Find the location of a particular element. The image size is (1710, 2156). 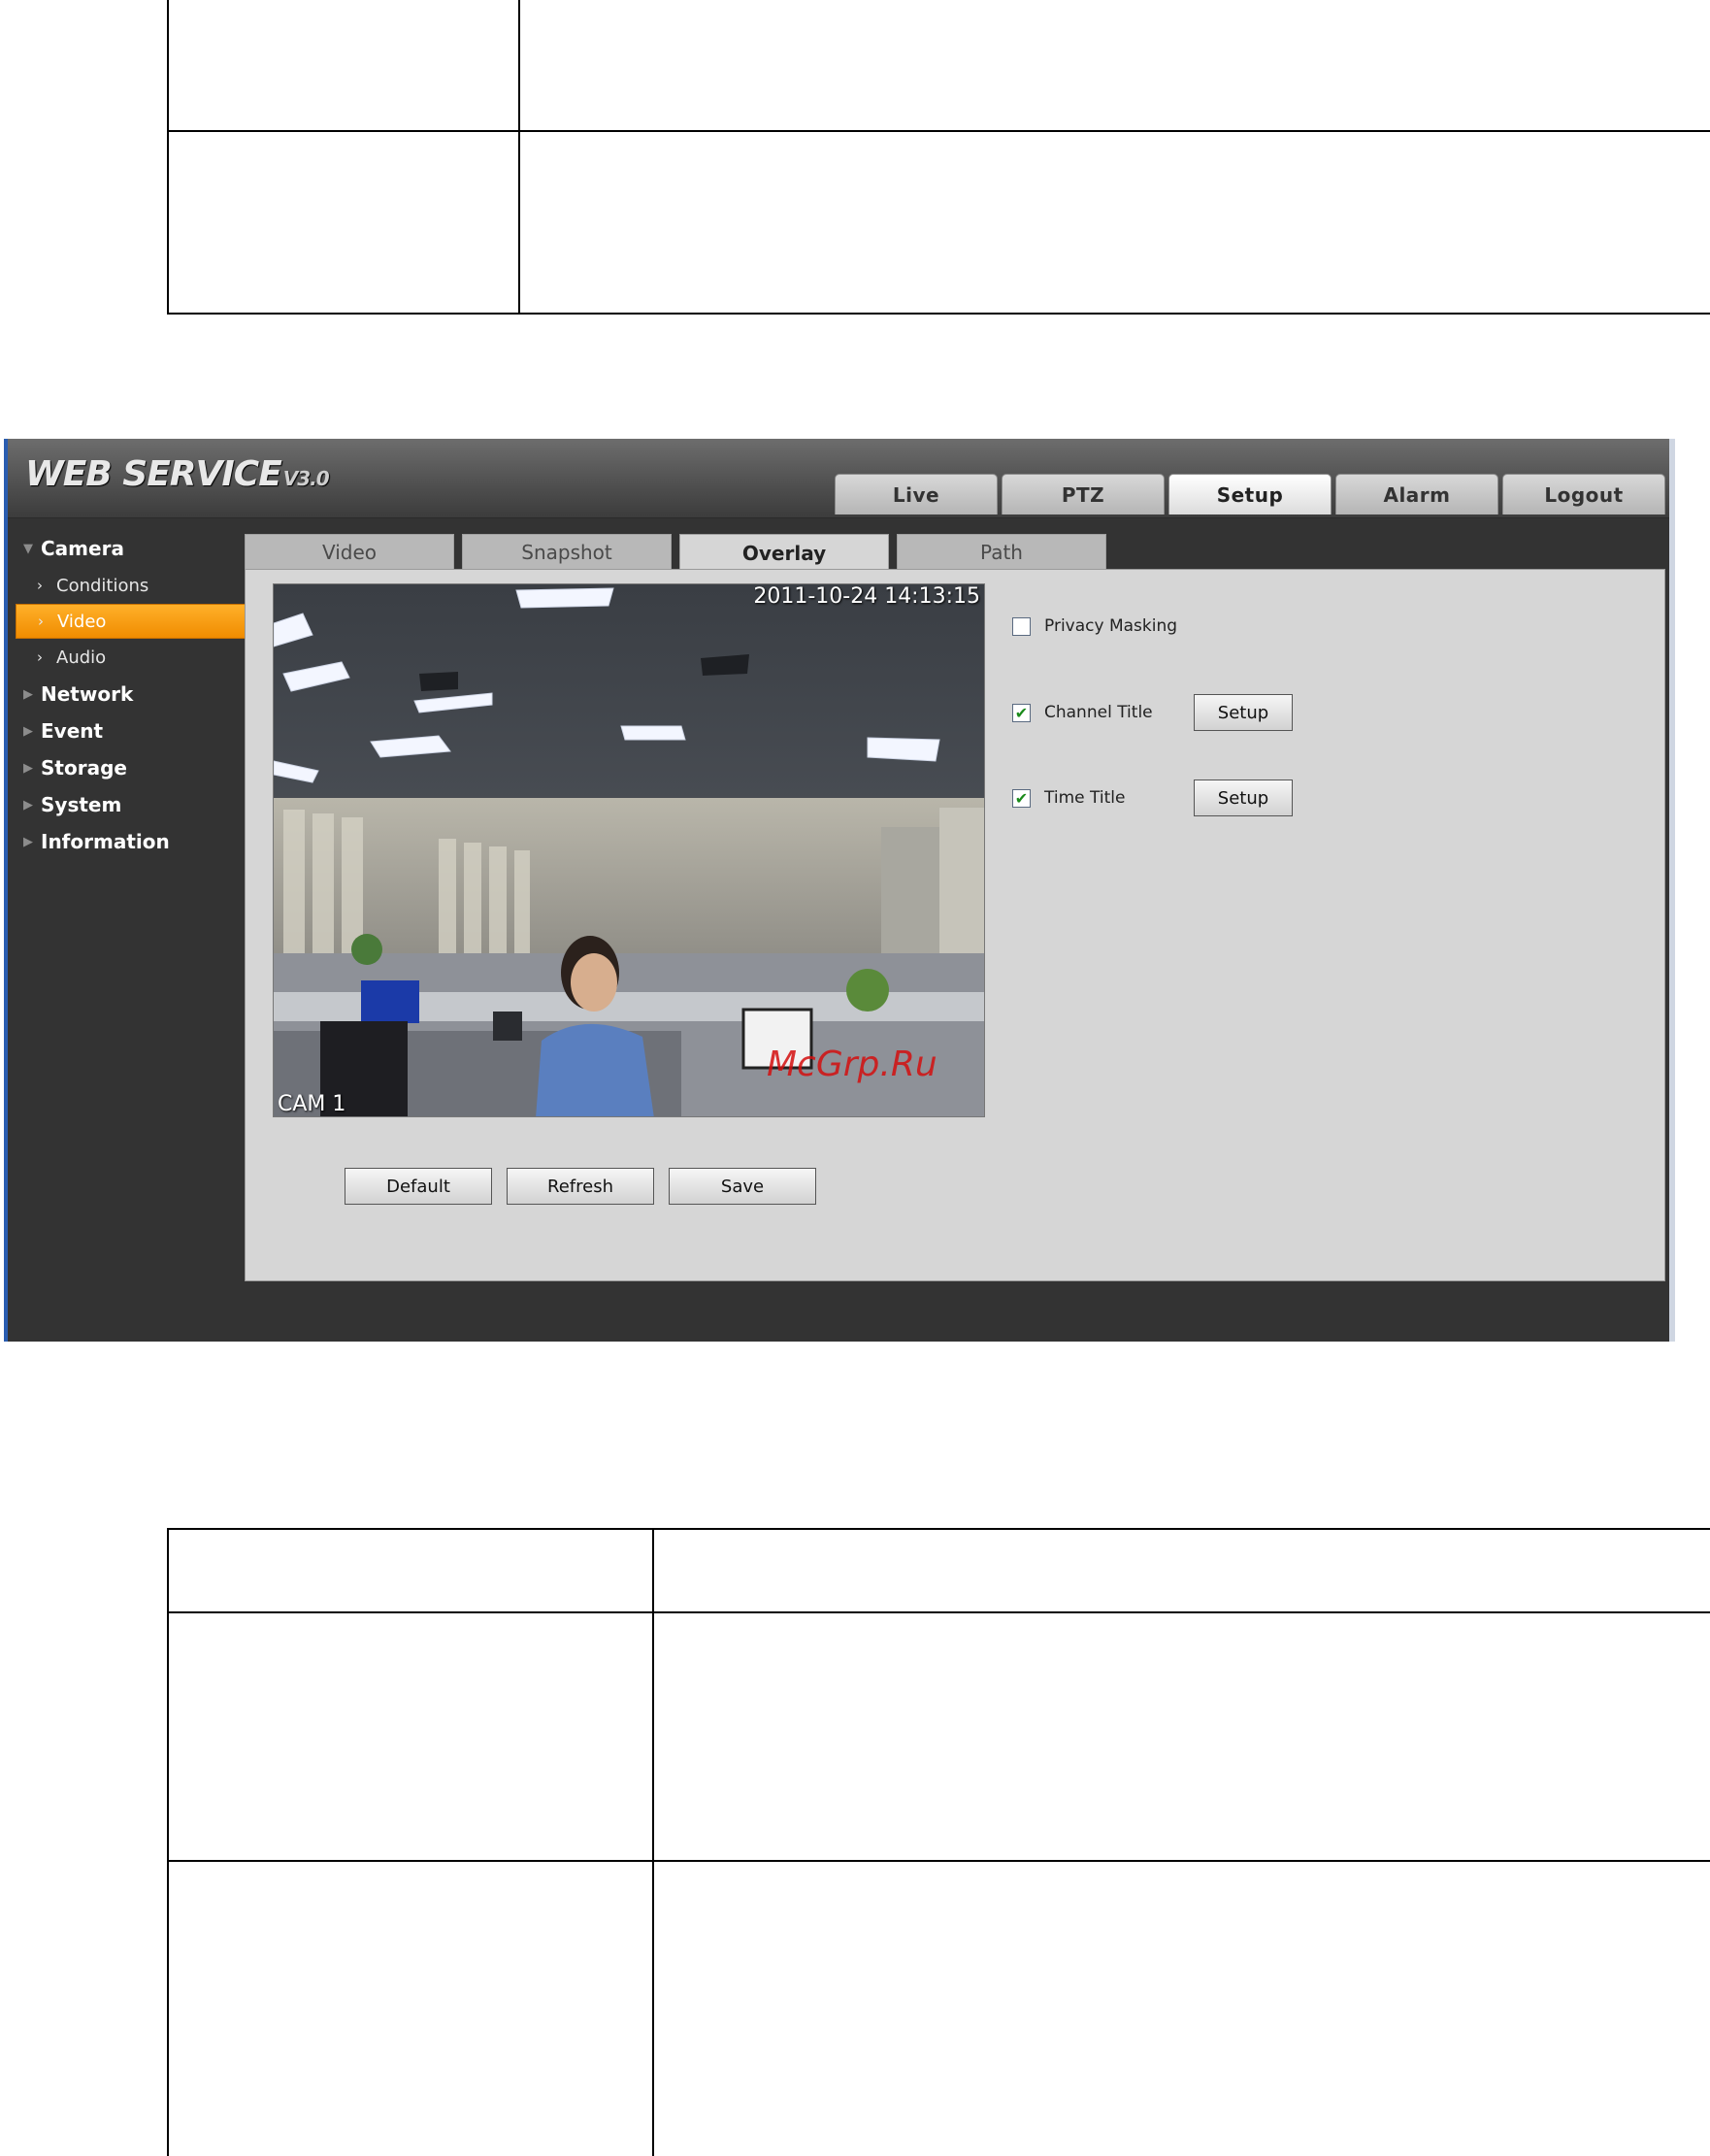

channel-title-row: ✔ Channel Title Setup is located at coordinates (1152, 713).